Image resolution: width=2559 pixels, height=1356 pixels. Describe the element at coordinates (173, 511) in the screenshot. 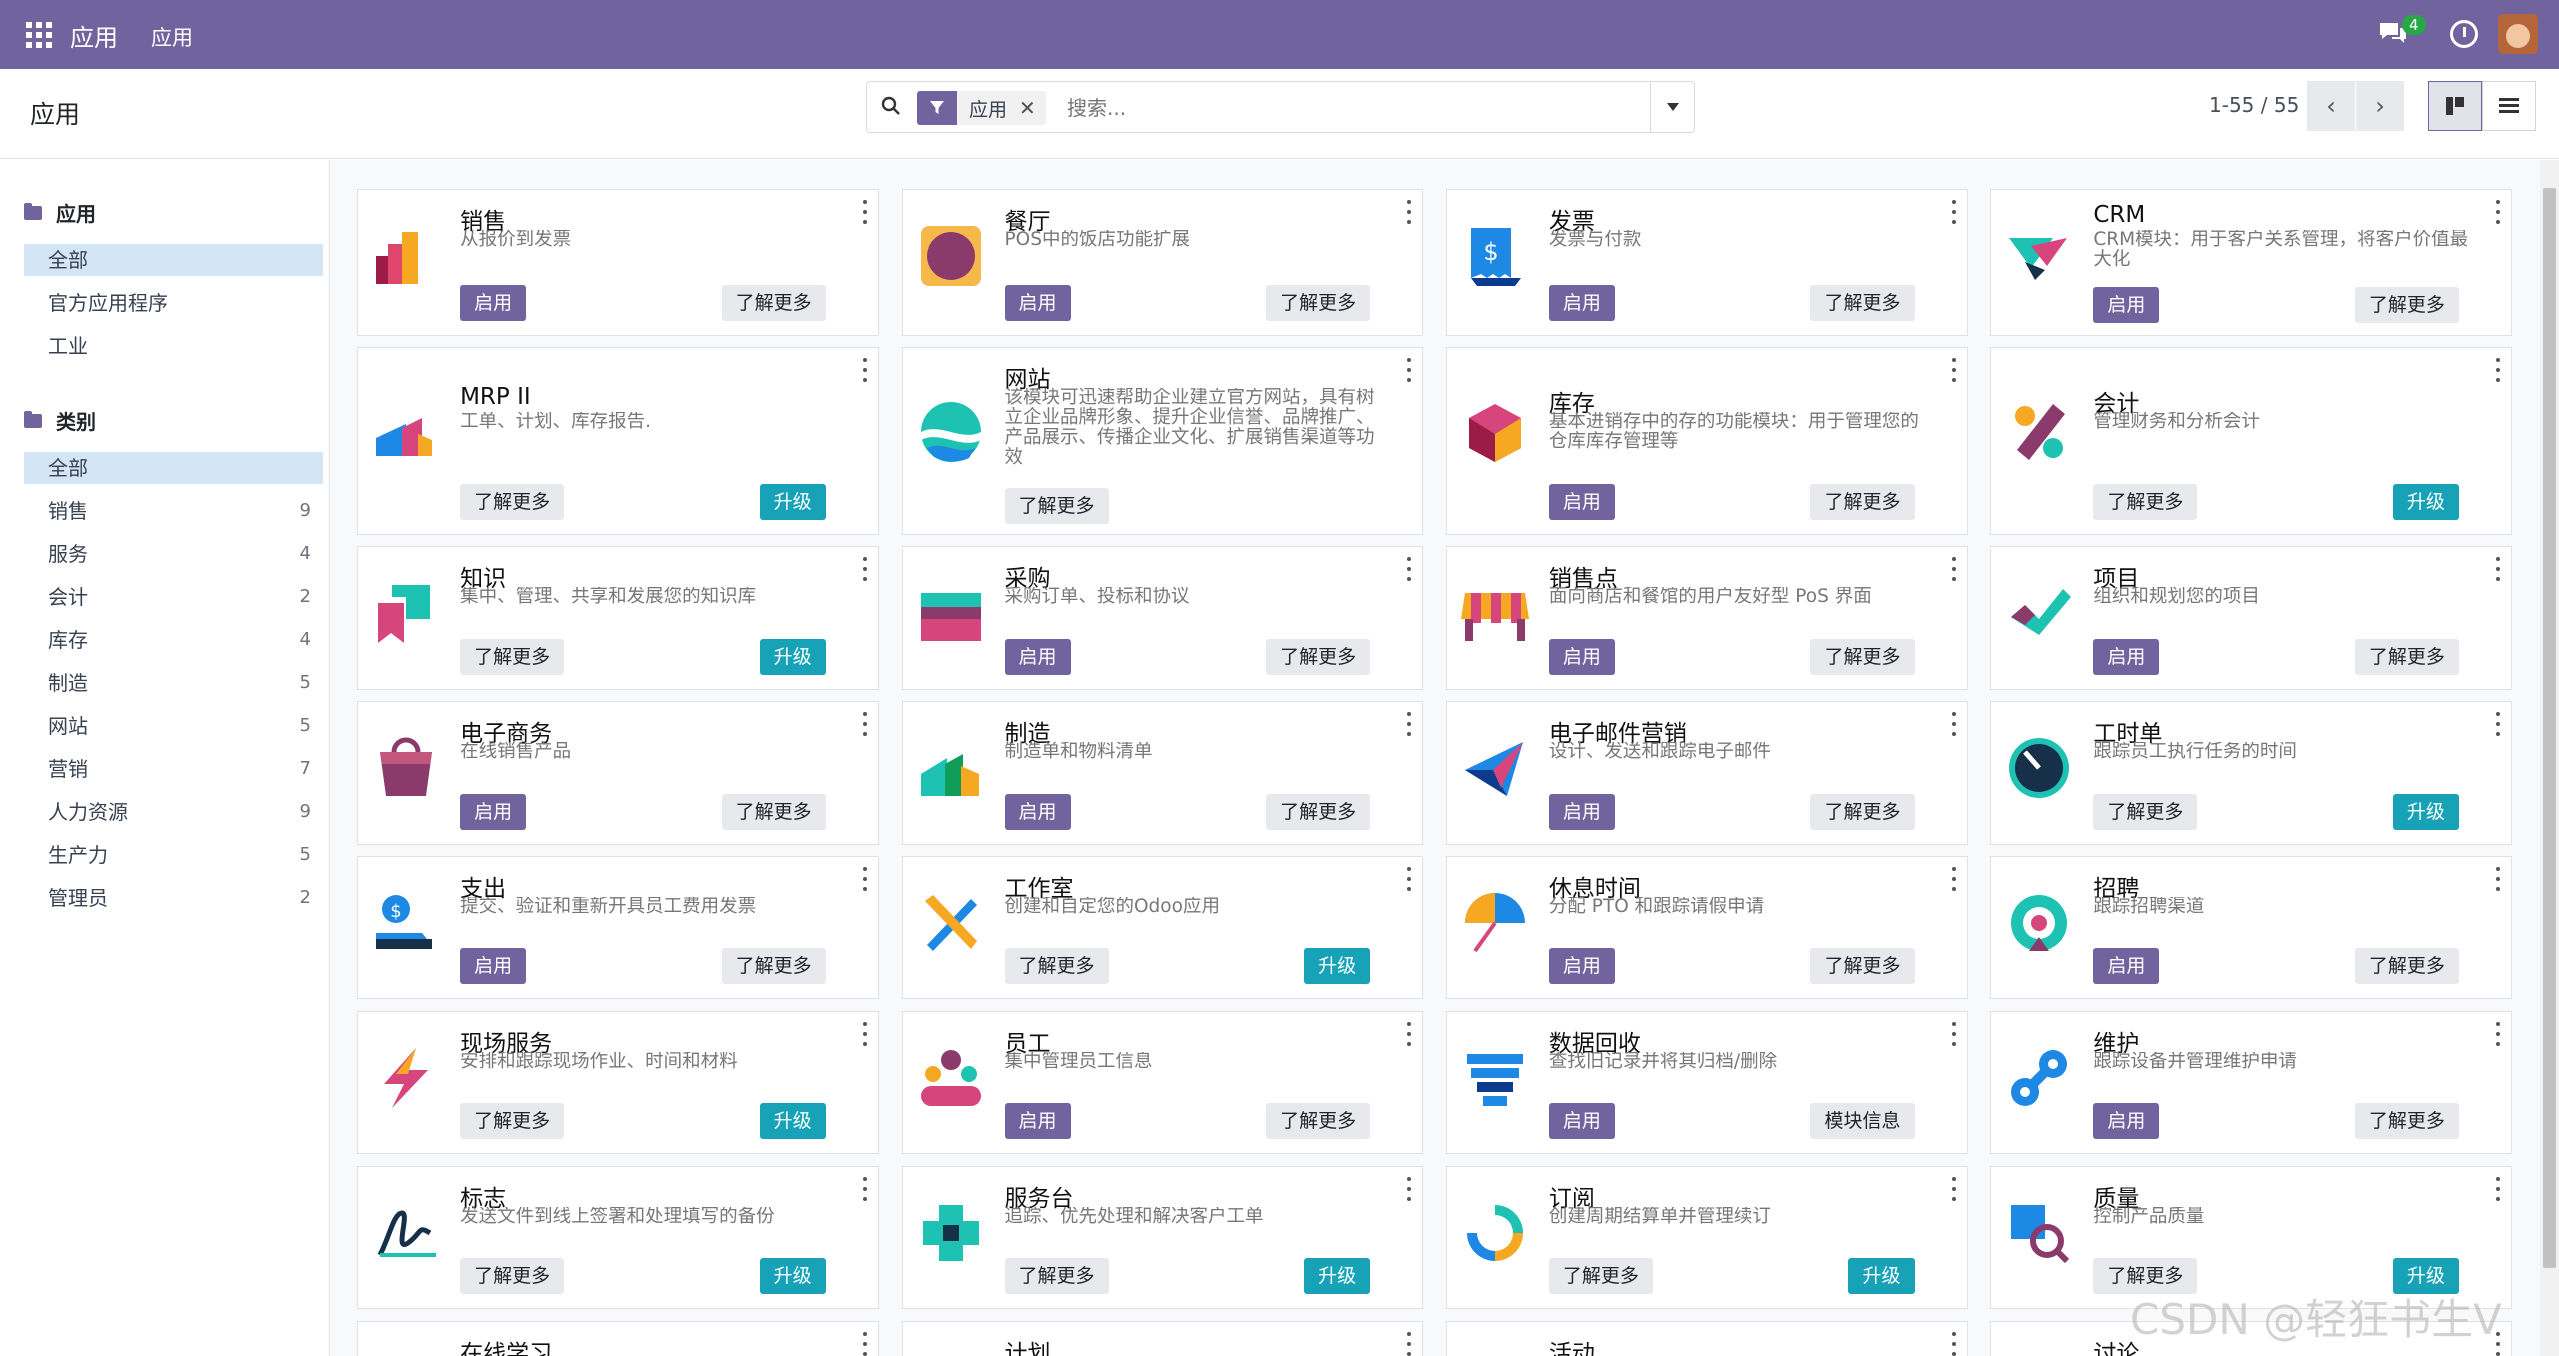

I see `filter-category-item: 销售 9` at that location.